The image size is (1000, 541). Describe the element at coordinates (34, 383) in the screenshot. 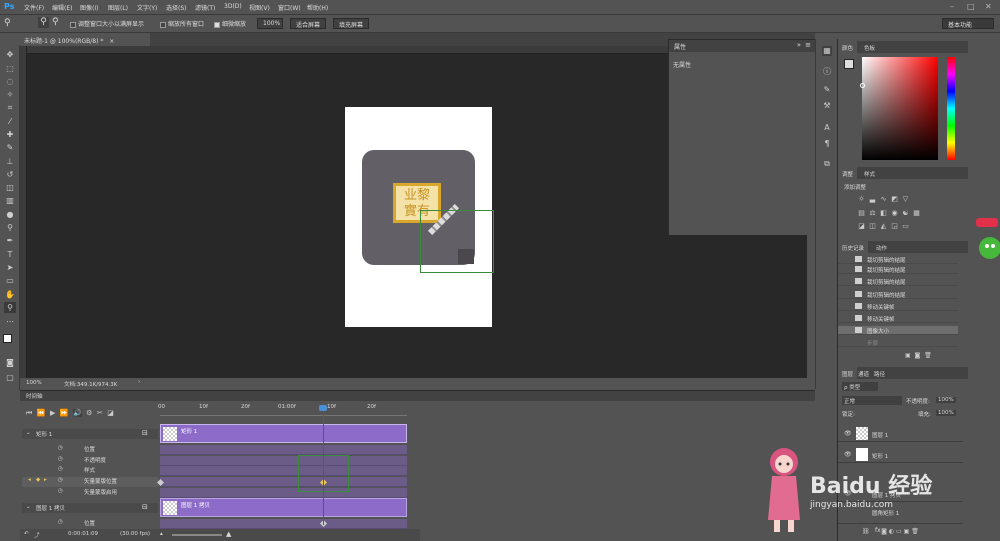

I see `status-zoom: 100%` at that location.